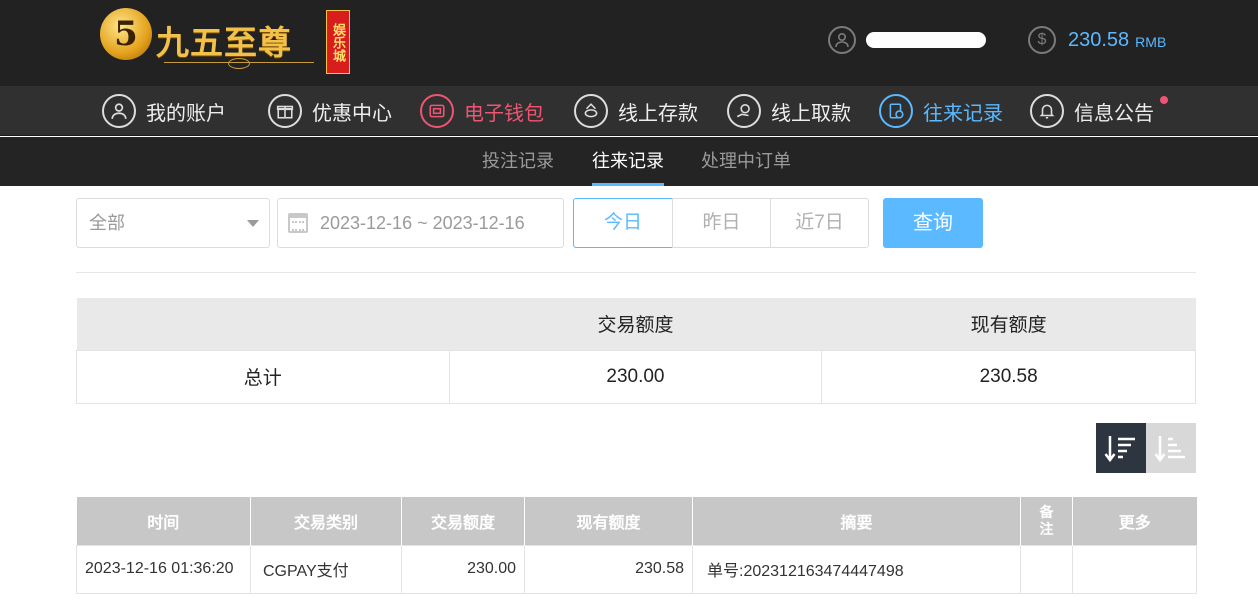  I want to click on wallet-icon, so click(437, 111).